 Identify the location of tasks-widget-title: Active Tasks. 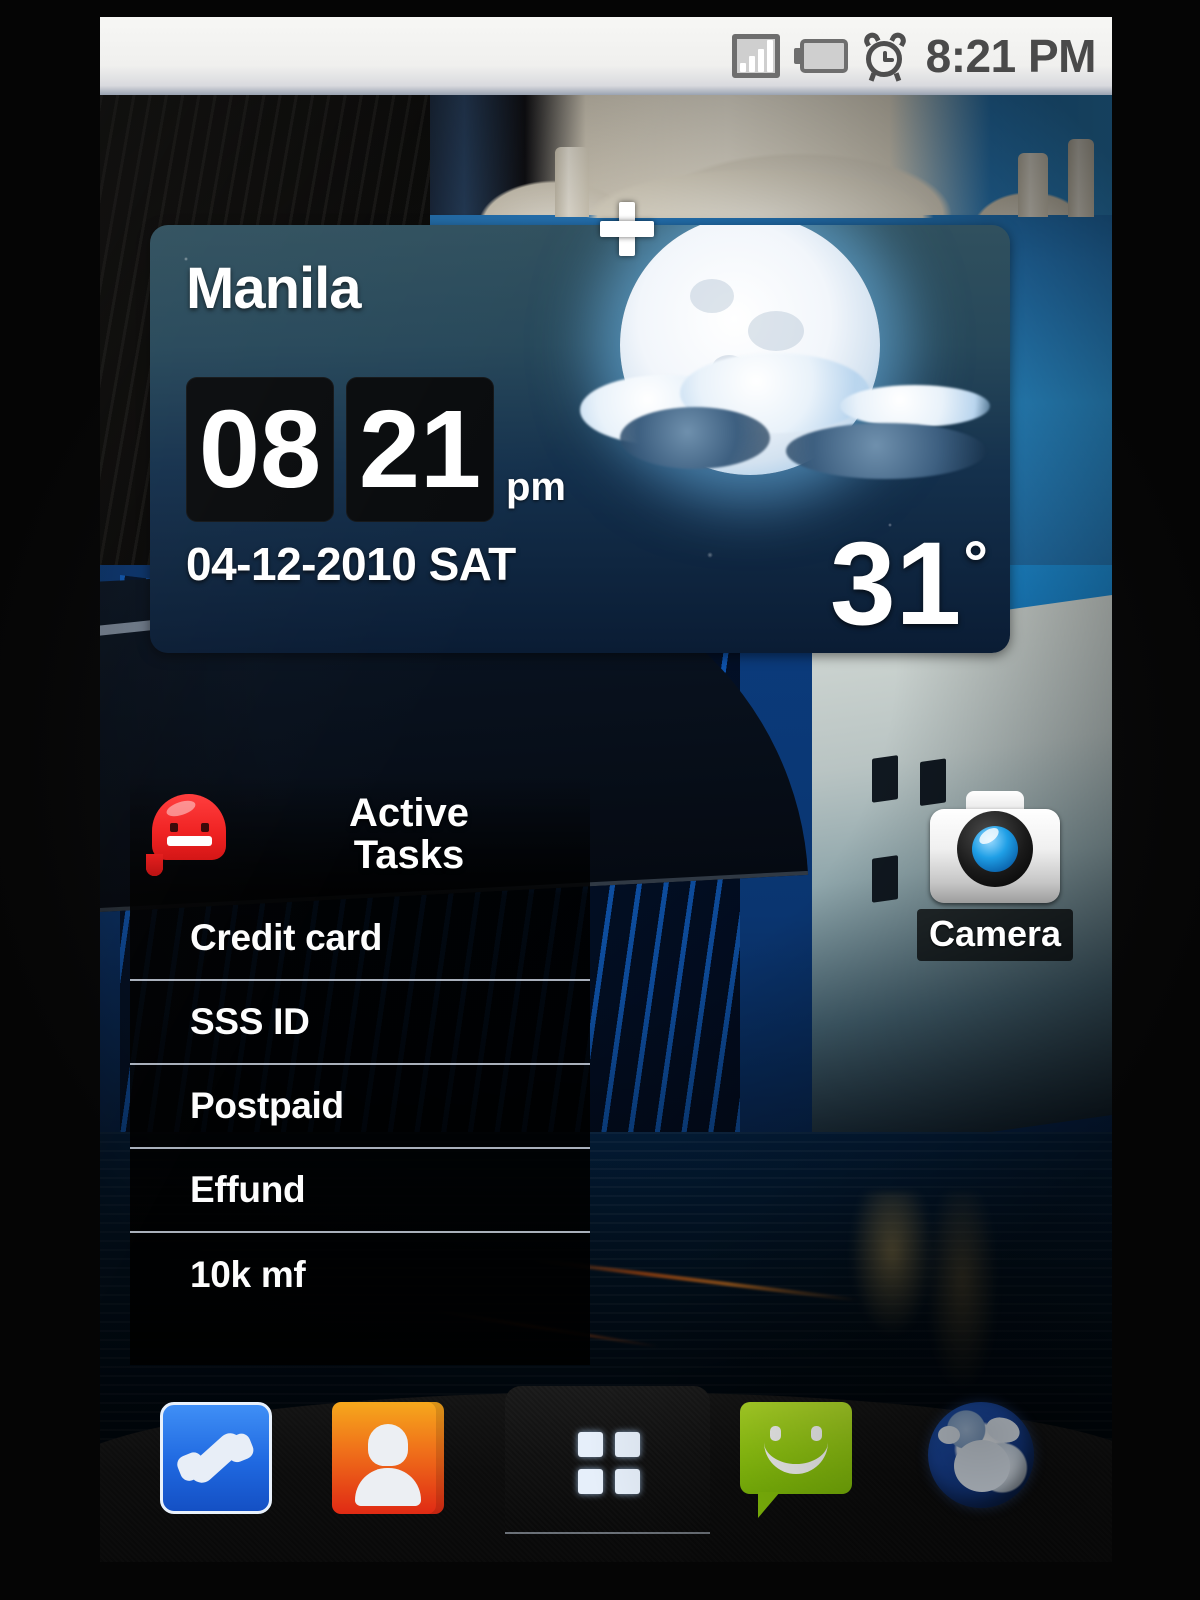
(409, 834).